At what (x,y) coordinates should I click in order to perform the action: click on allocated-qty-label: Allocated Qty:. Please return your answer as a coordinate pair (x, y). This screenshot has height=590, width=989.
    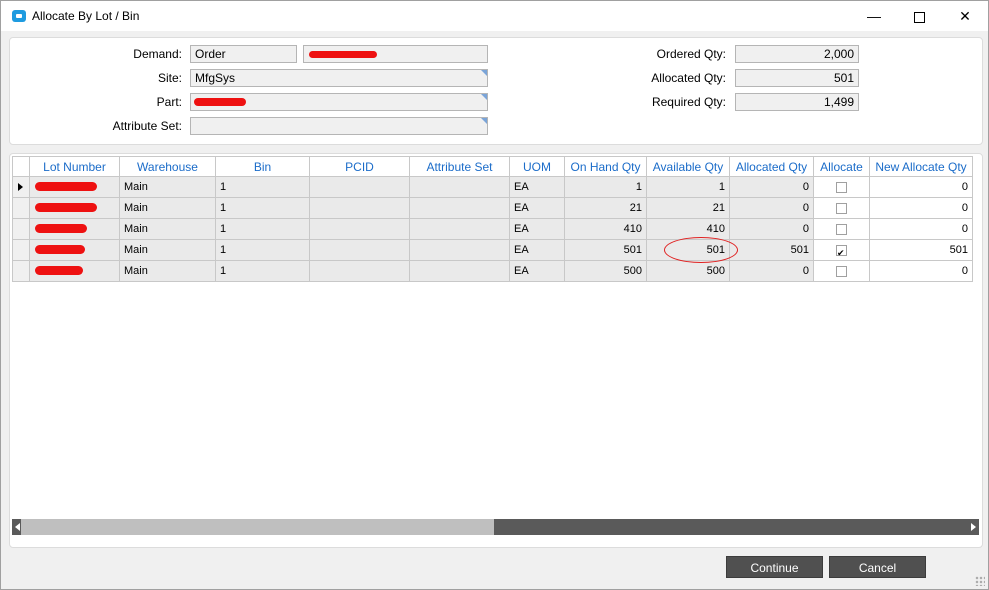
    Looking at the image, I should click on (688, 78).